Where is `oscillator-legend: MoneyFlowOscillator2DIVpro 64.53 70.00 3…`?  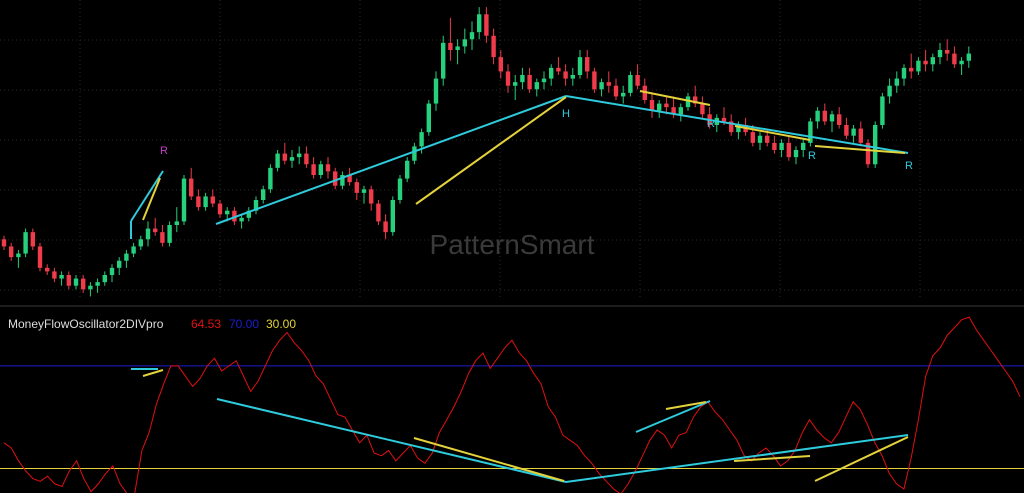
oscillator-legend: MoneyFlowOscillator2DIVpro 64.53 70.00 3… is located at coordinates (152, 324).